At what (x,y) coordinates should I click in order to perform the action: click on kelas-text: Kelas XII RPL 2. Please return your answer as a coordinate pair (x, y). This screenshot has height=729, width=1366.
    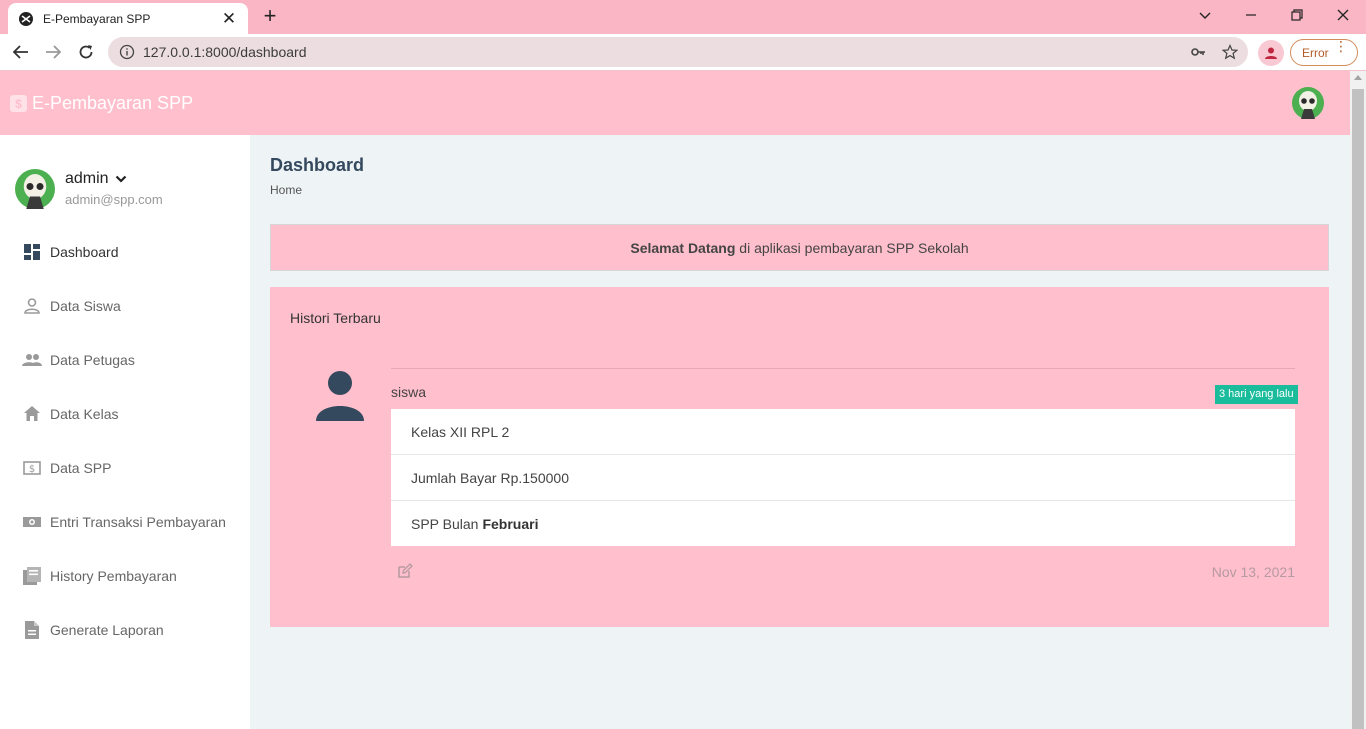
    Looking at the image, I should click on (460, 431).